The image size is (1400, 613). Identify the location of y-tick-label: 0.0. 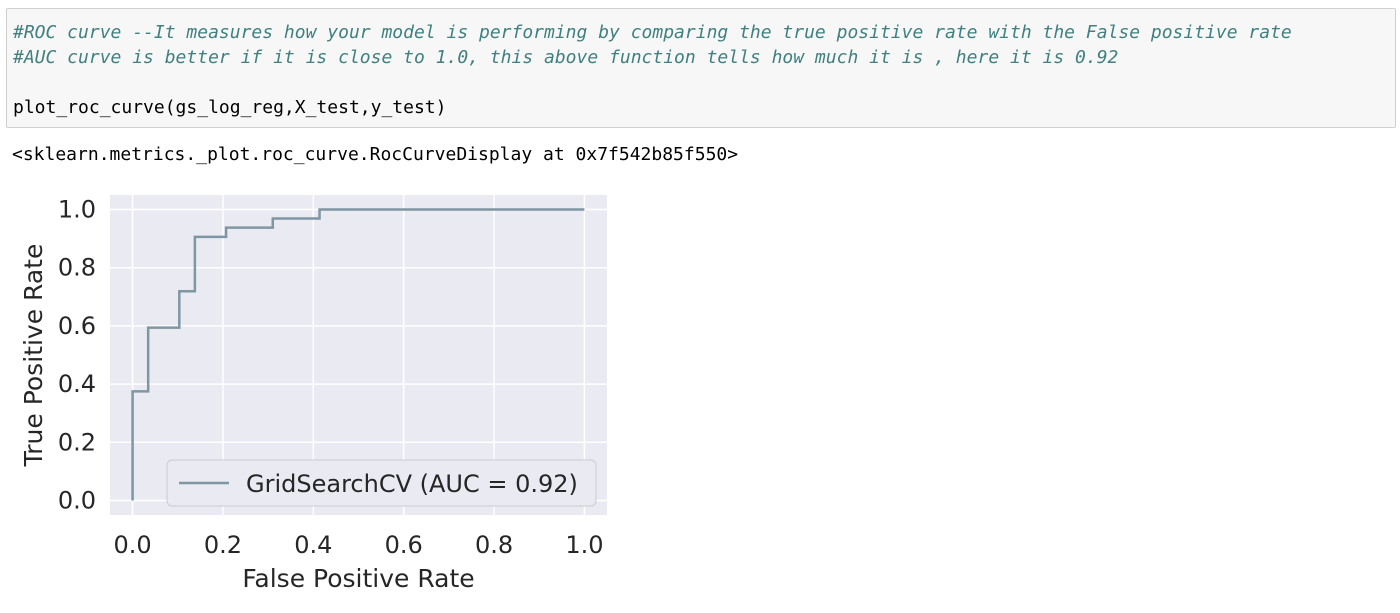
(77, 500).